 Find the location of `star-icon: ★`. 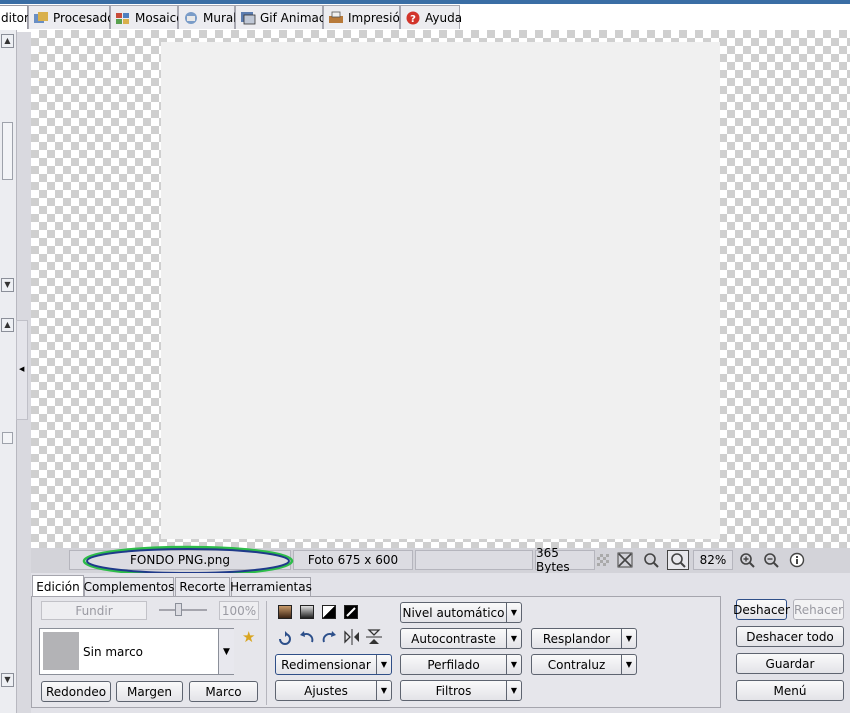

star-icon: ★ is located at coordinates (248, 637).